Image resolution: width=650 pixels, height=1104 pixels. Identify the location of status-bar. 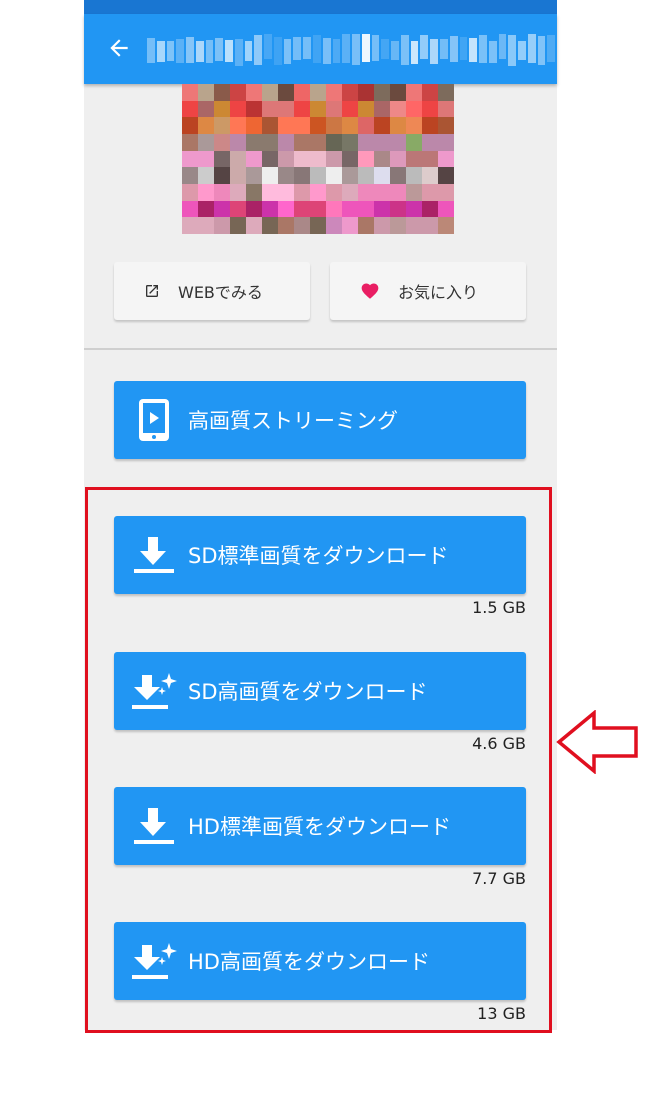
(320, 7).